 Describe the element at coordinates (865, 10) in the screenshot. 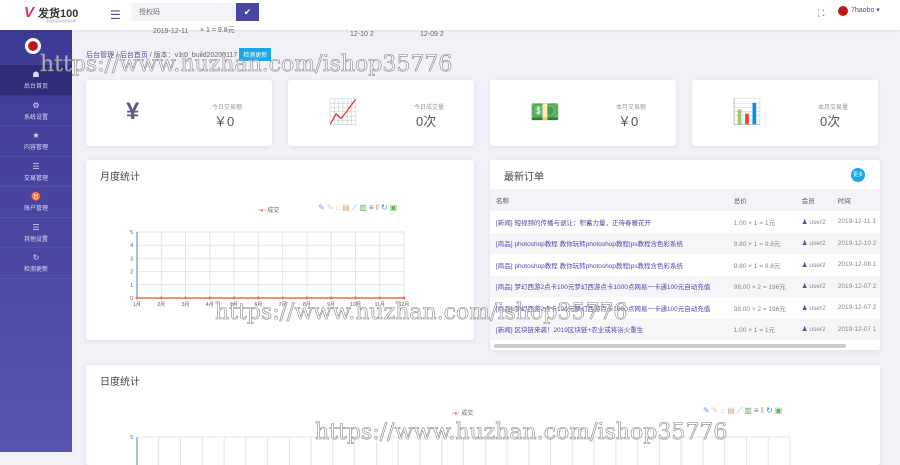

I see `user-menu: 7haobo ▾` at that location.